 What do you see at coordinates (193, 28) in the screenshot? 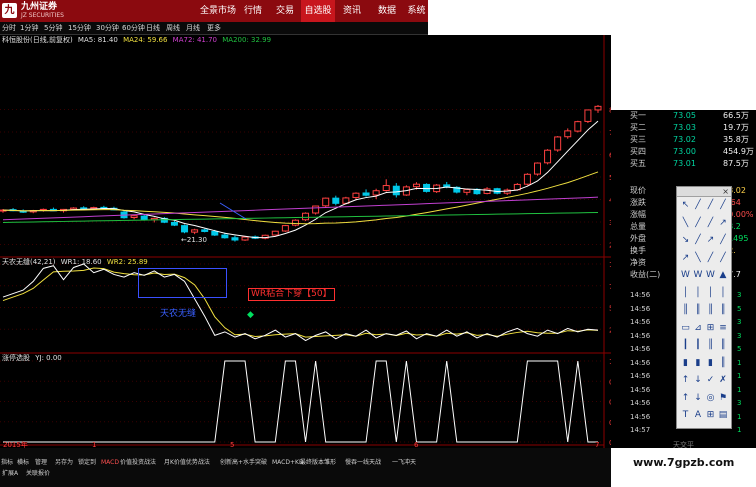
I see `period-tab-8: 月线` at bounding box center [193, 28].